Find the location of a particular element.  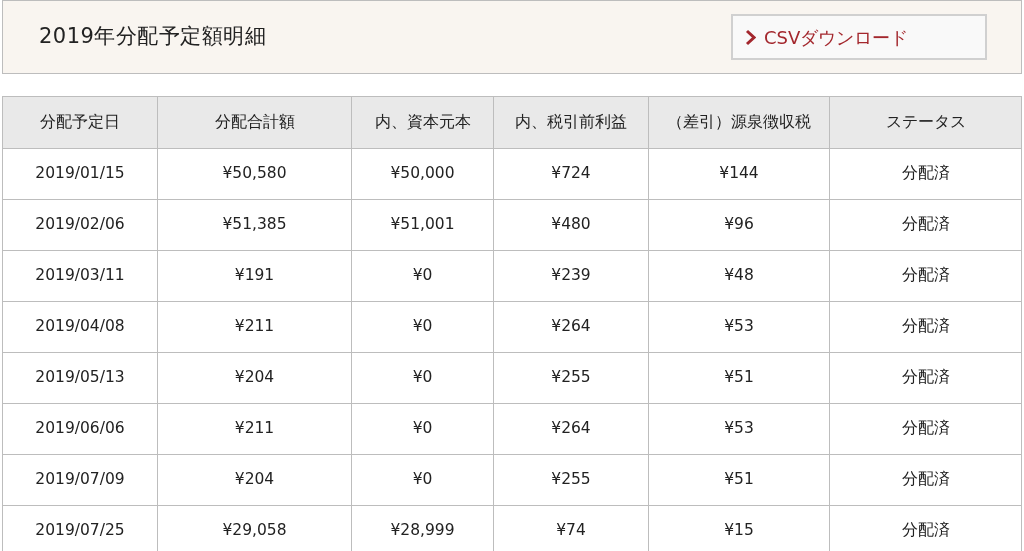

table-cell: ¥50,580 is located at coordinates (254, 174).